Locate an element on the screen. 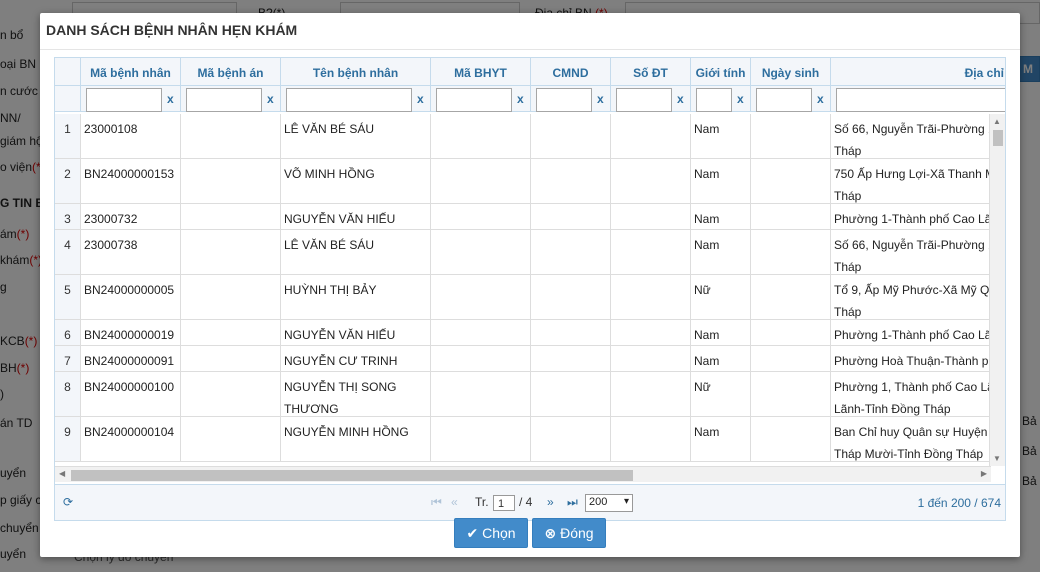 This screenshot has height=572, width=1040. first-page-icon: ⏮ is located at coordinates (436, 502).